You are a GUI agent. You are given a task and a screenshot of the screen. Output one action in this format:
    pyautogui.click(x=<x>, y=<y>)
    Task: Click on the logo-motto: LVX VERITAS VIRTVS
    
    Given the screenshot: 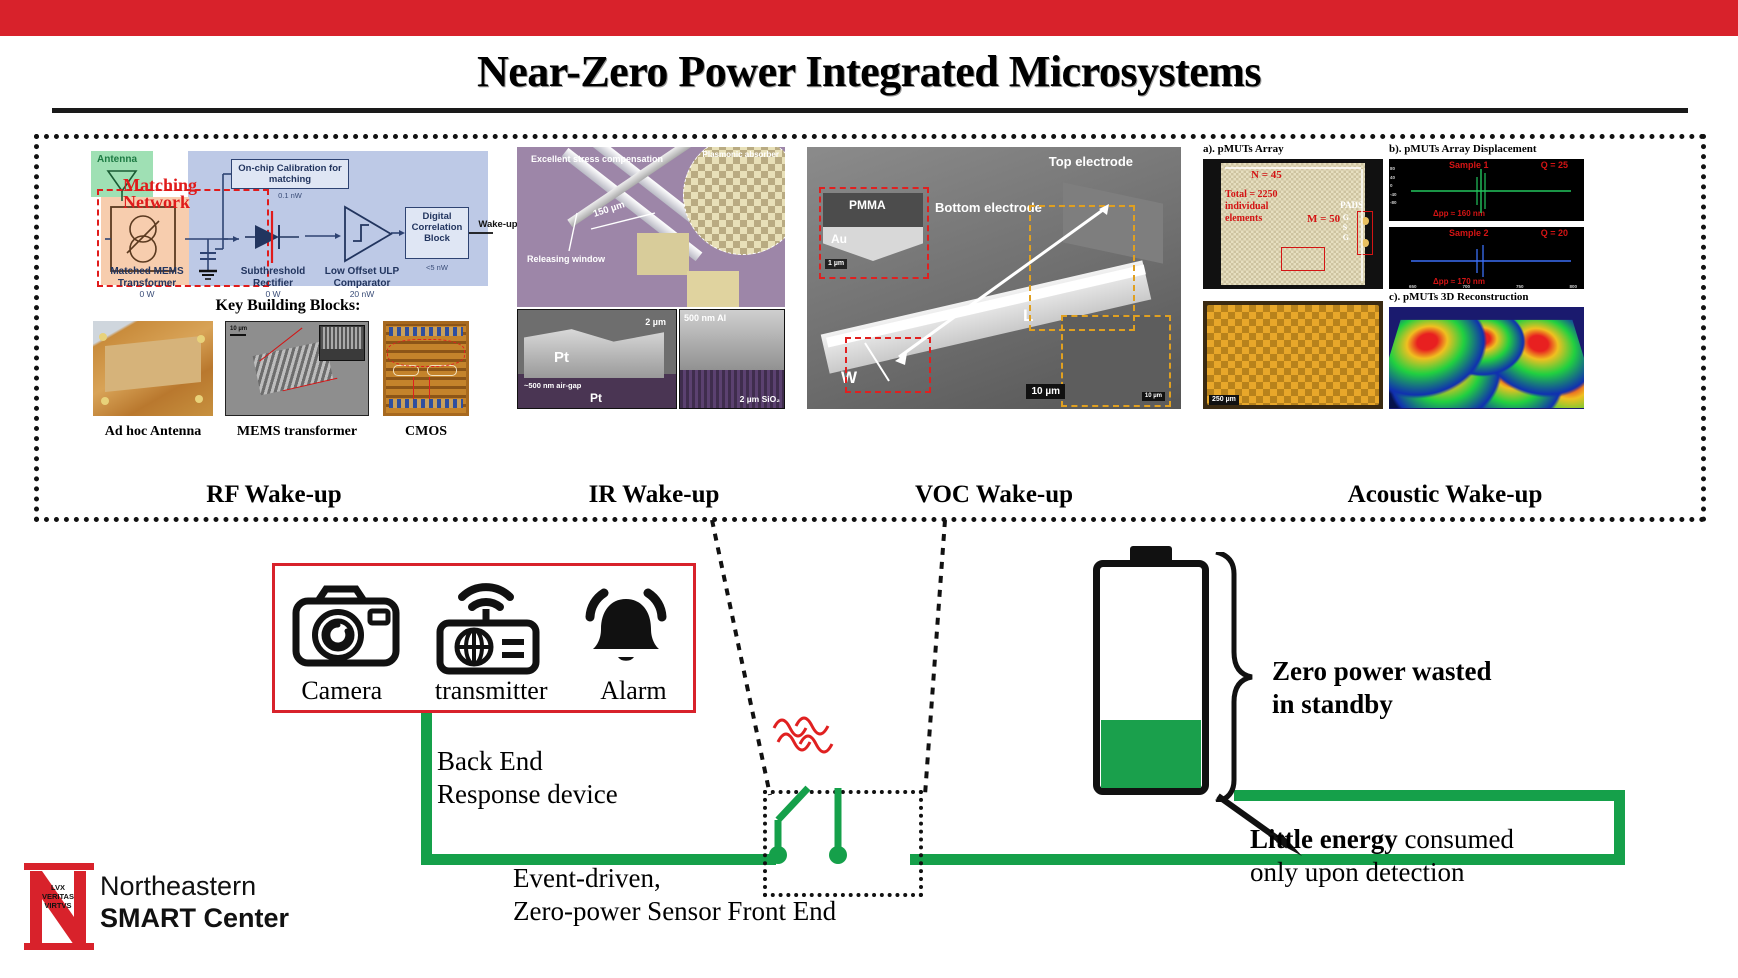 What is the action you would take?
    pyautogui.click(x=58, y=896)
    